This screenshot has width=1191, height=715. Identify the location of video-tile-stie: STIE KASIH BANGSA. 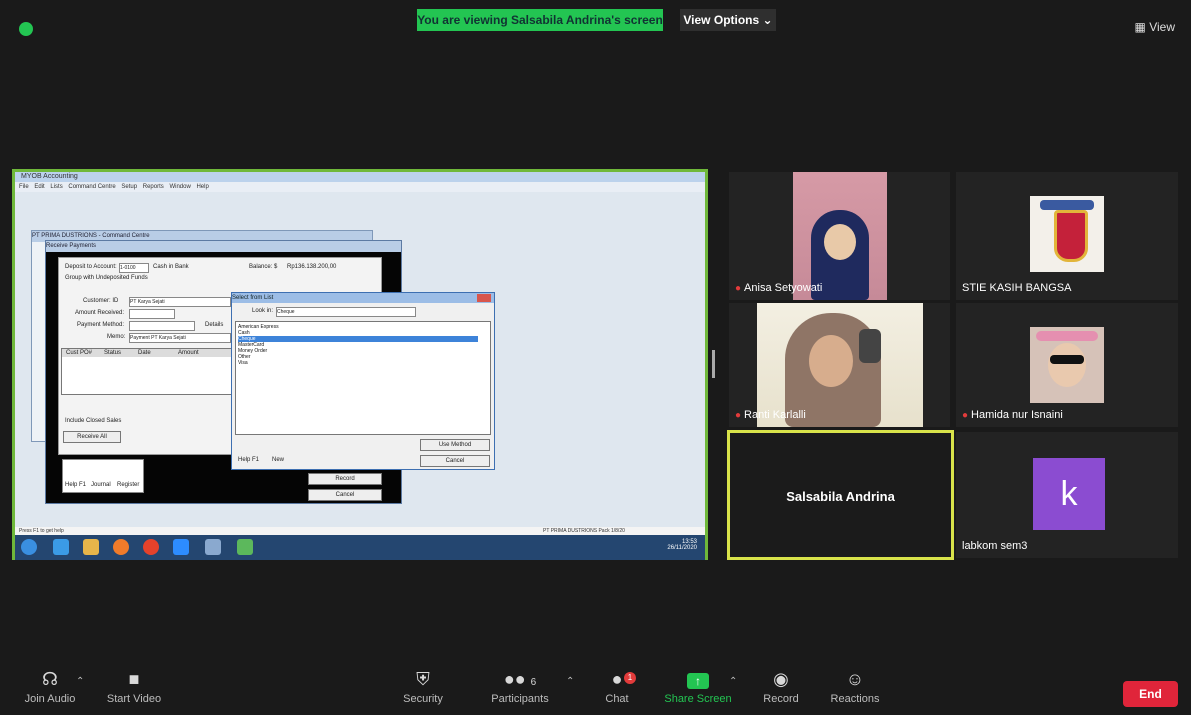
(1067, 236).